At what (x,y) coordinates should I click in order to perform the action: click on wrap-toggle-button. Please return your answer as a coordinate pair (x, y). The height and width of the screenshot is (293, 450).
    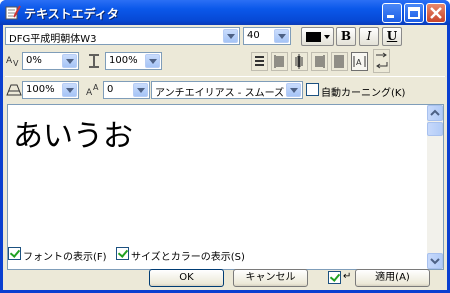
    Looking at the image, I should click on (381, 61).